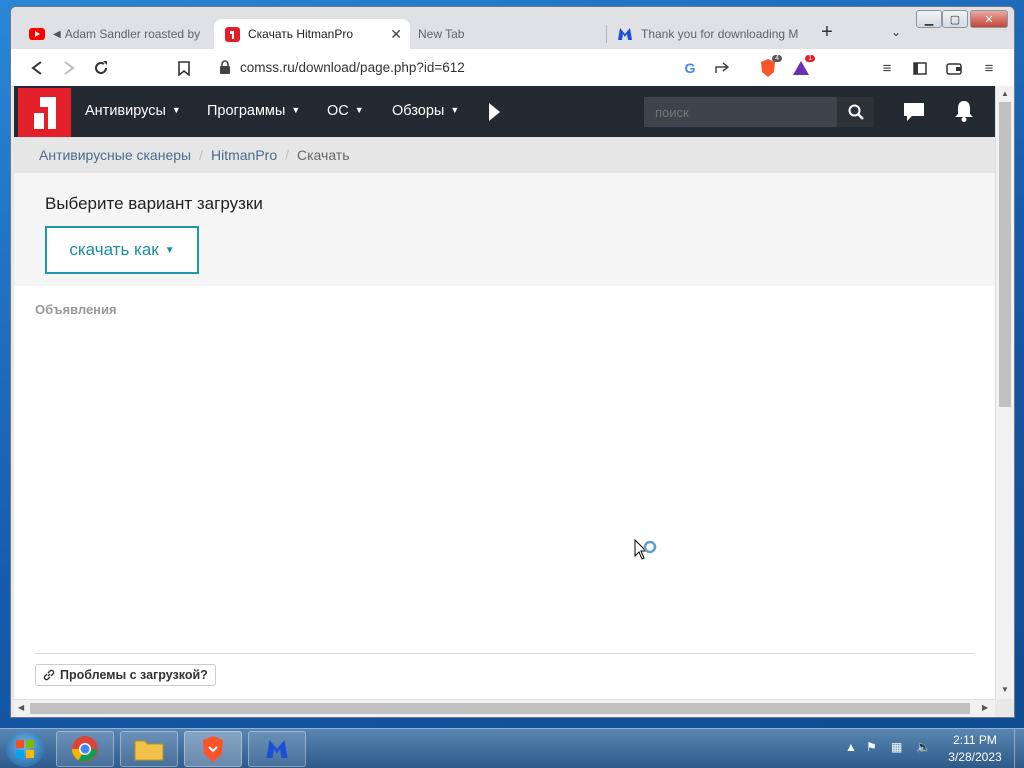 The image size is (1024, 768). I want to click on network-icon: ▦, so click(896, 747).